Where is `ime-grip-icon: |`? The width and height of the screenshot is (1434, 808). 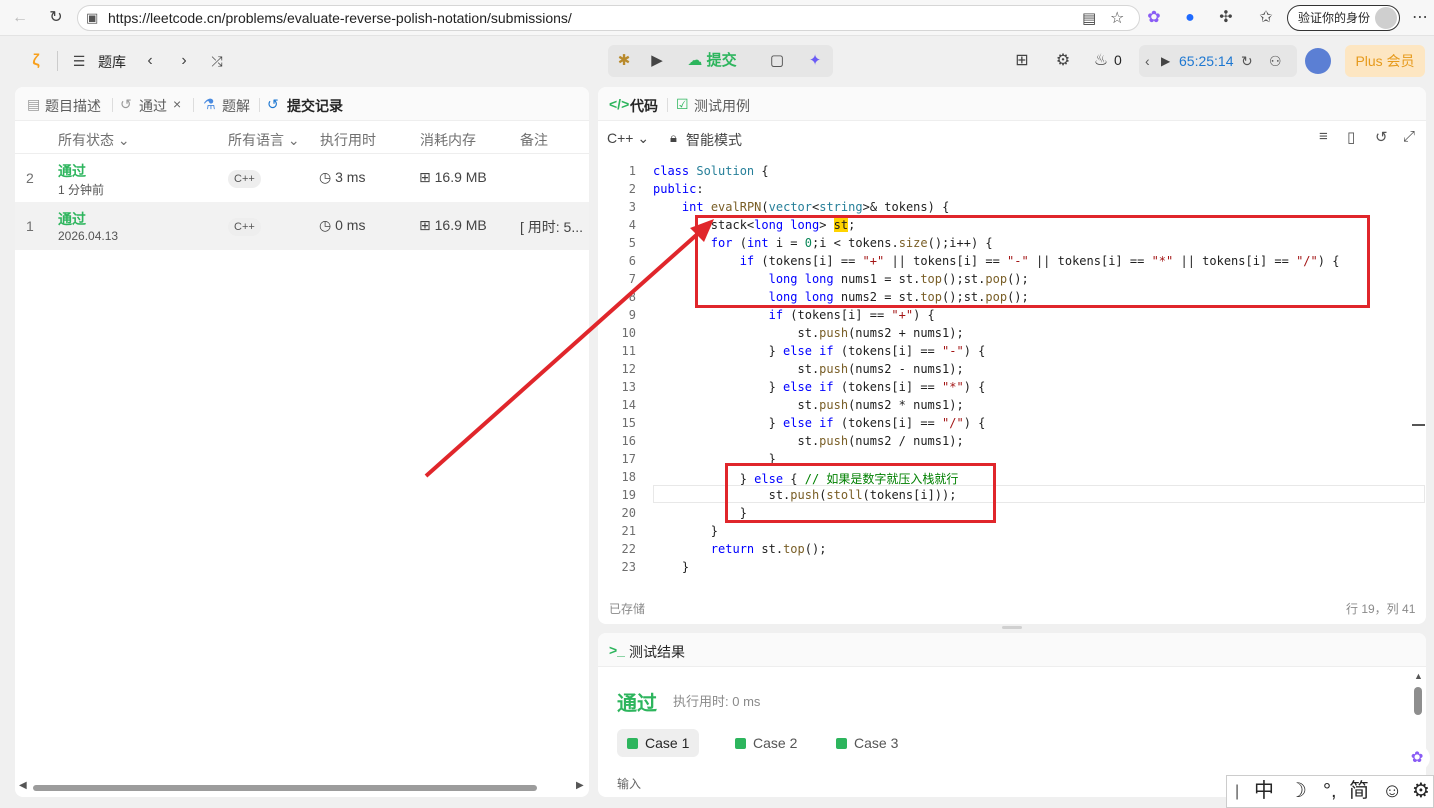 ime-grip-icon: | is located at coordinates (1237, 791).